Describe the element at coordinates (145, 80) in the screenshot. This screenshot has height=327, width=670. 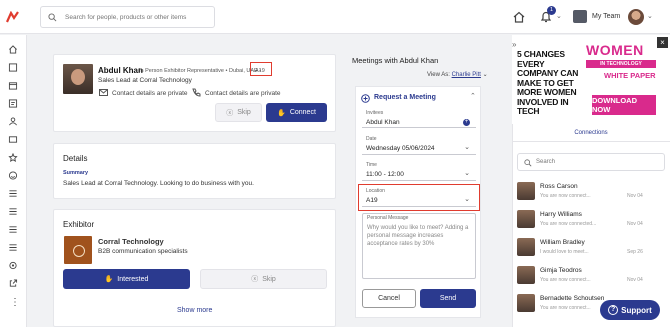
I see `profile-role: Sales Lead at Corral Technology` at that location.